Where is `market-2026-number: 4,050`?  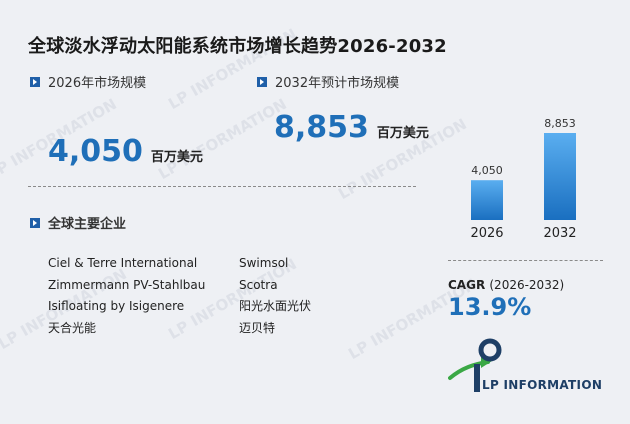 market-2026-number: 4,050 is located at coordinates (95, 151).